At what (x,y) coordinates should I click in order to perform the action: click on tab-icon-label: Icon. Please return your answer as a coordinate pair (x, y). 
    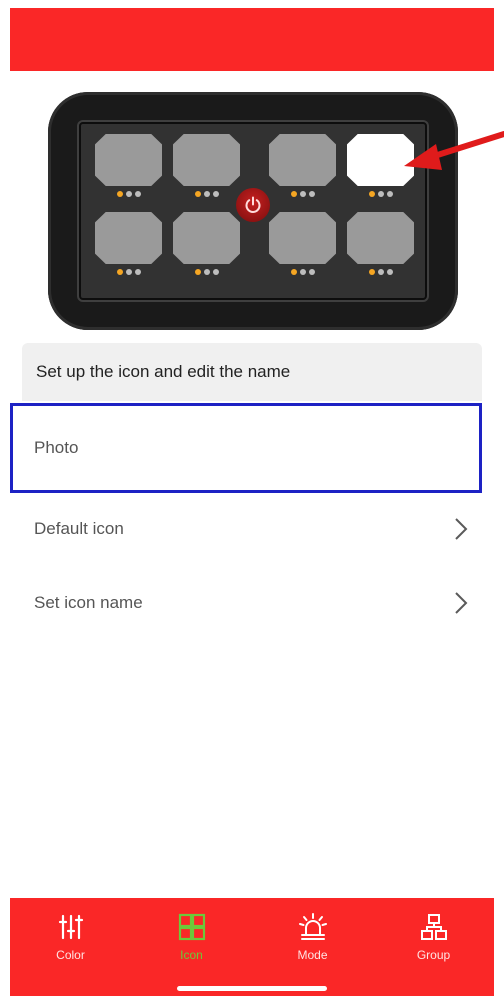
    Looking at the image, I should click on (191, 955).